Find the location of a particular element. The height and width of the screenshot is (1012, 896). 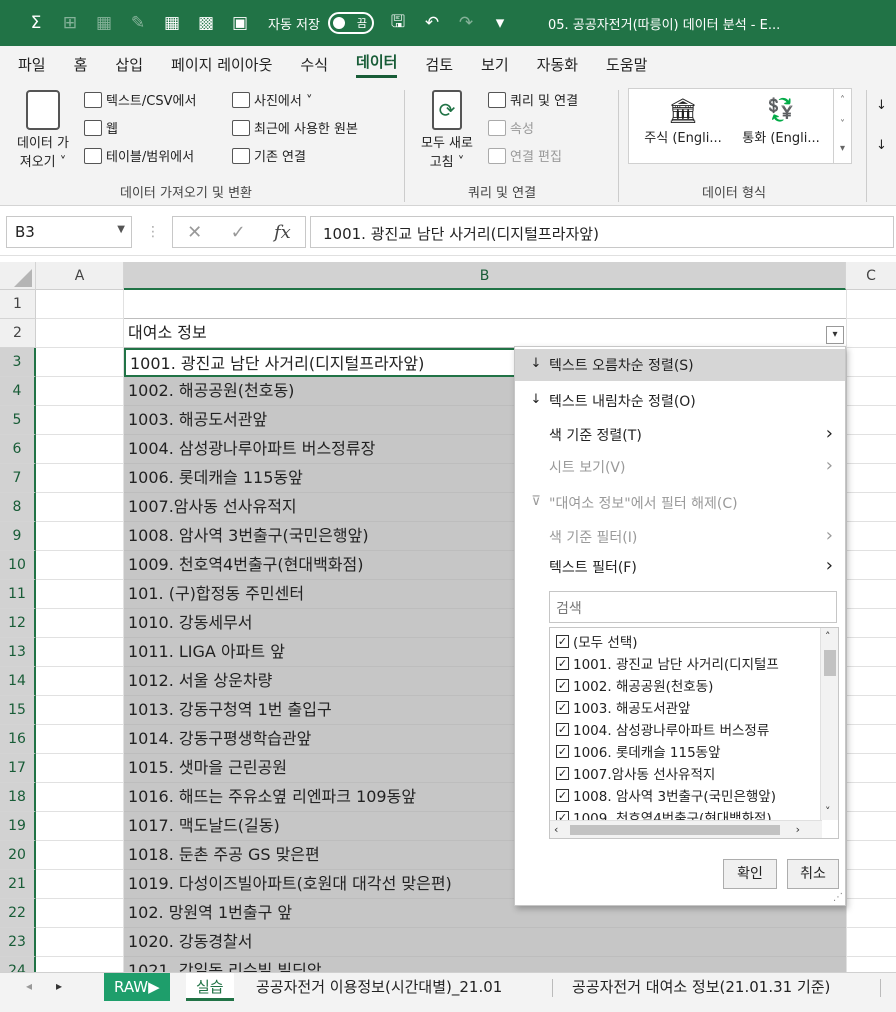

row-header: 5 is located at coordinates (18, 420).